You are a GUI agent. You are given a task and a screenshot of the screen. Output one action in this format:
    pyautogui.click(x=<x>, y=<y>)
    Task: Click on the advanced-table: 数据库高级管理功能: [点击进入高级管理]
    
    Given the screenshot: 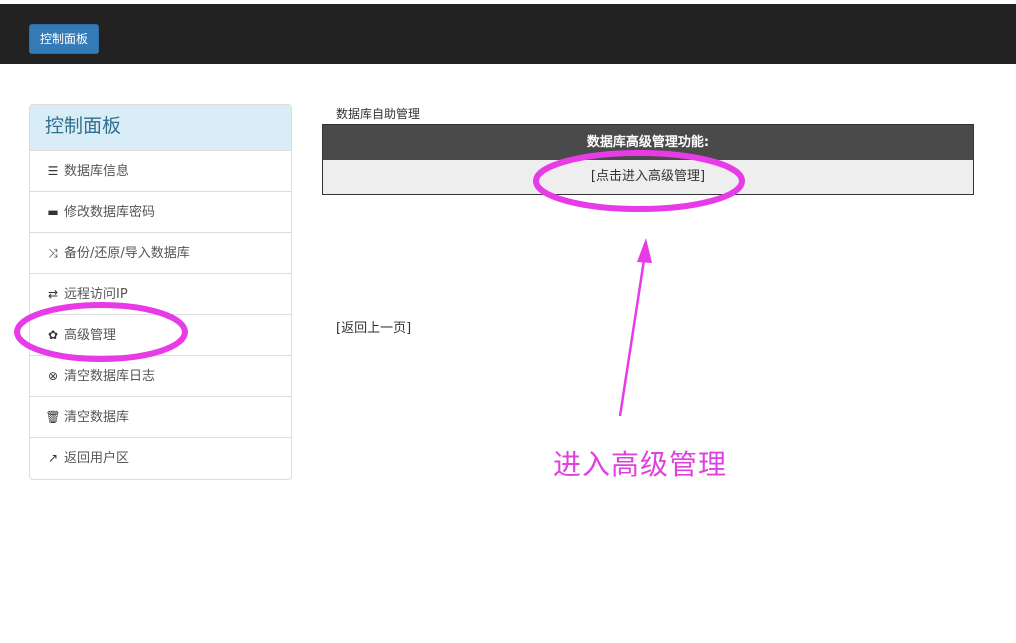 What is the action you would take?
    pyautogui.click(x=648, y=159)
    